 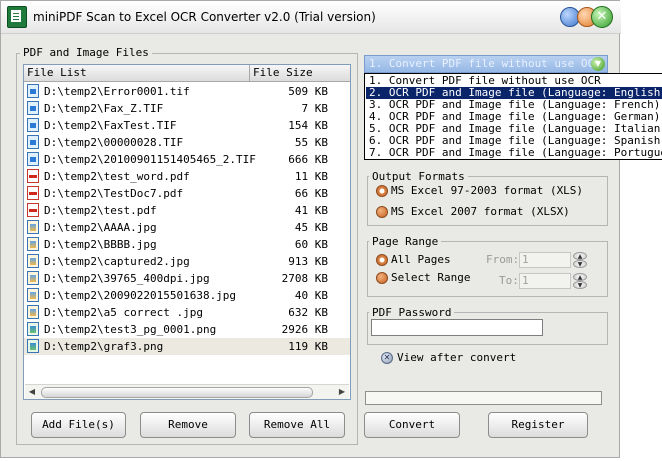 I want to click on xls-radio, so click(x=382, y=191).